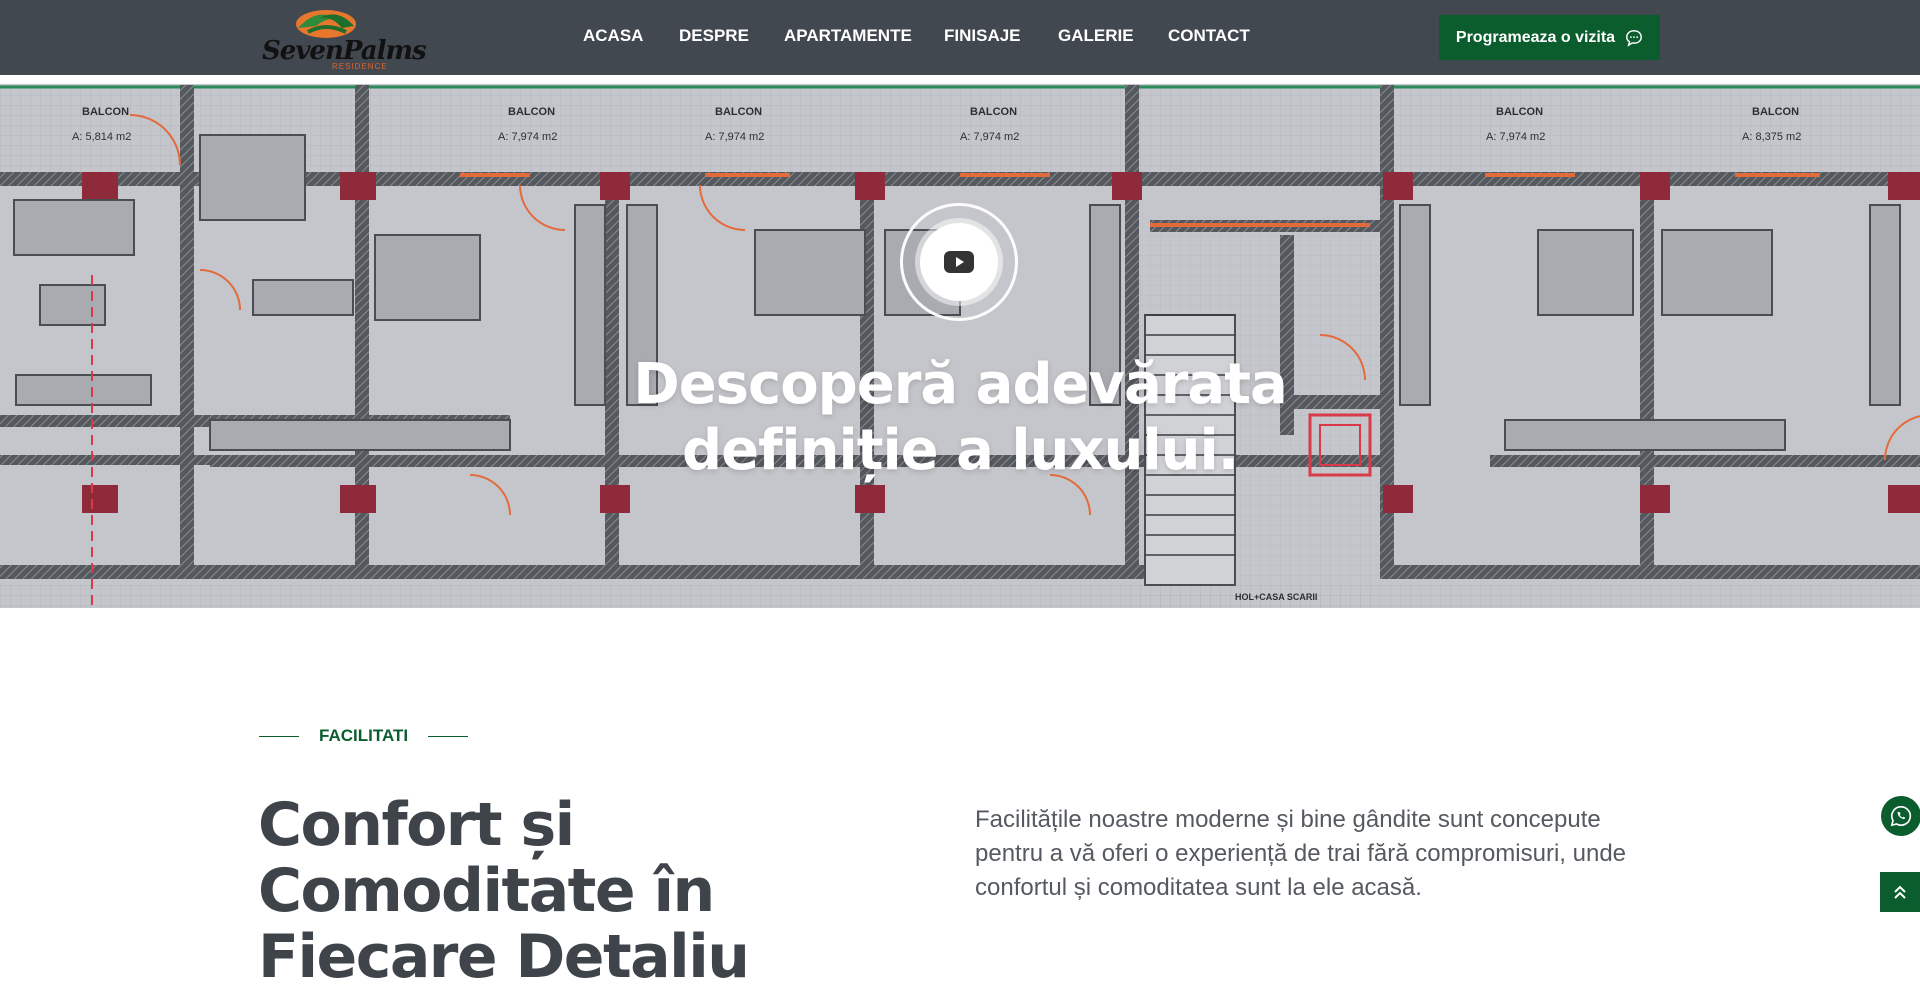  I want to click on youtube-play-icon, so click(959, 262).